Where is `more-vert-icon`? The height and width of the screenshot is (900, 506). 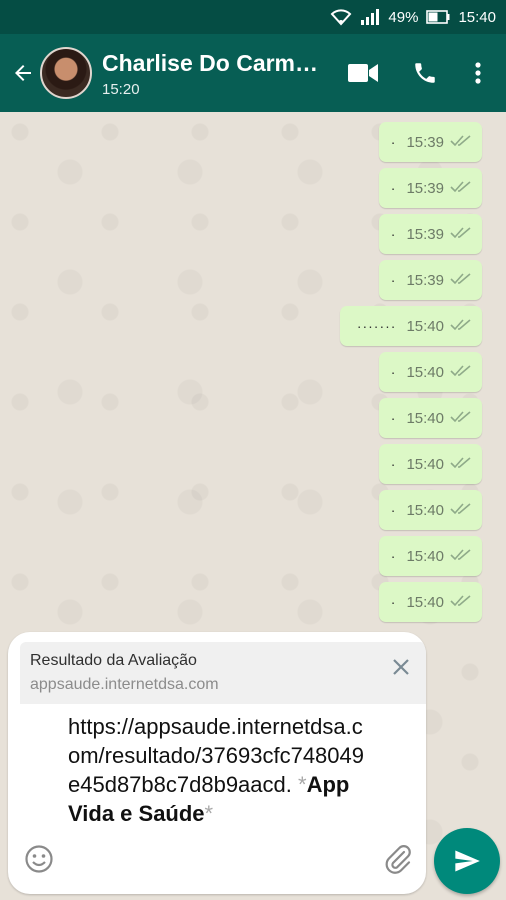 more-vert-icon is located at coordinates (478, 73).